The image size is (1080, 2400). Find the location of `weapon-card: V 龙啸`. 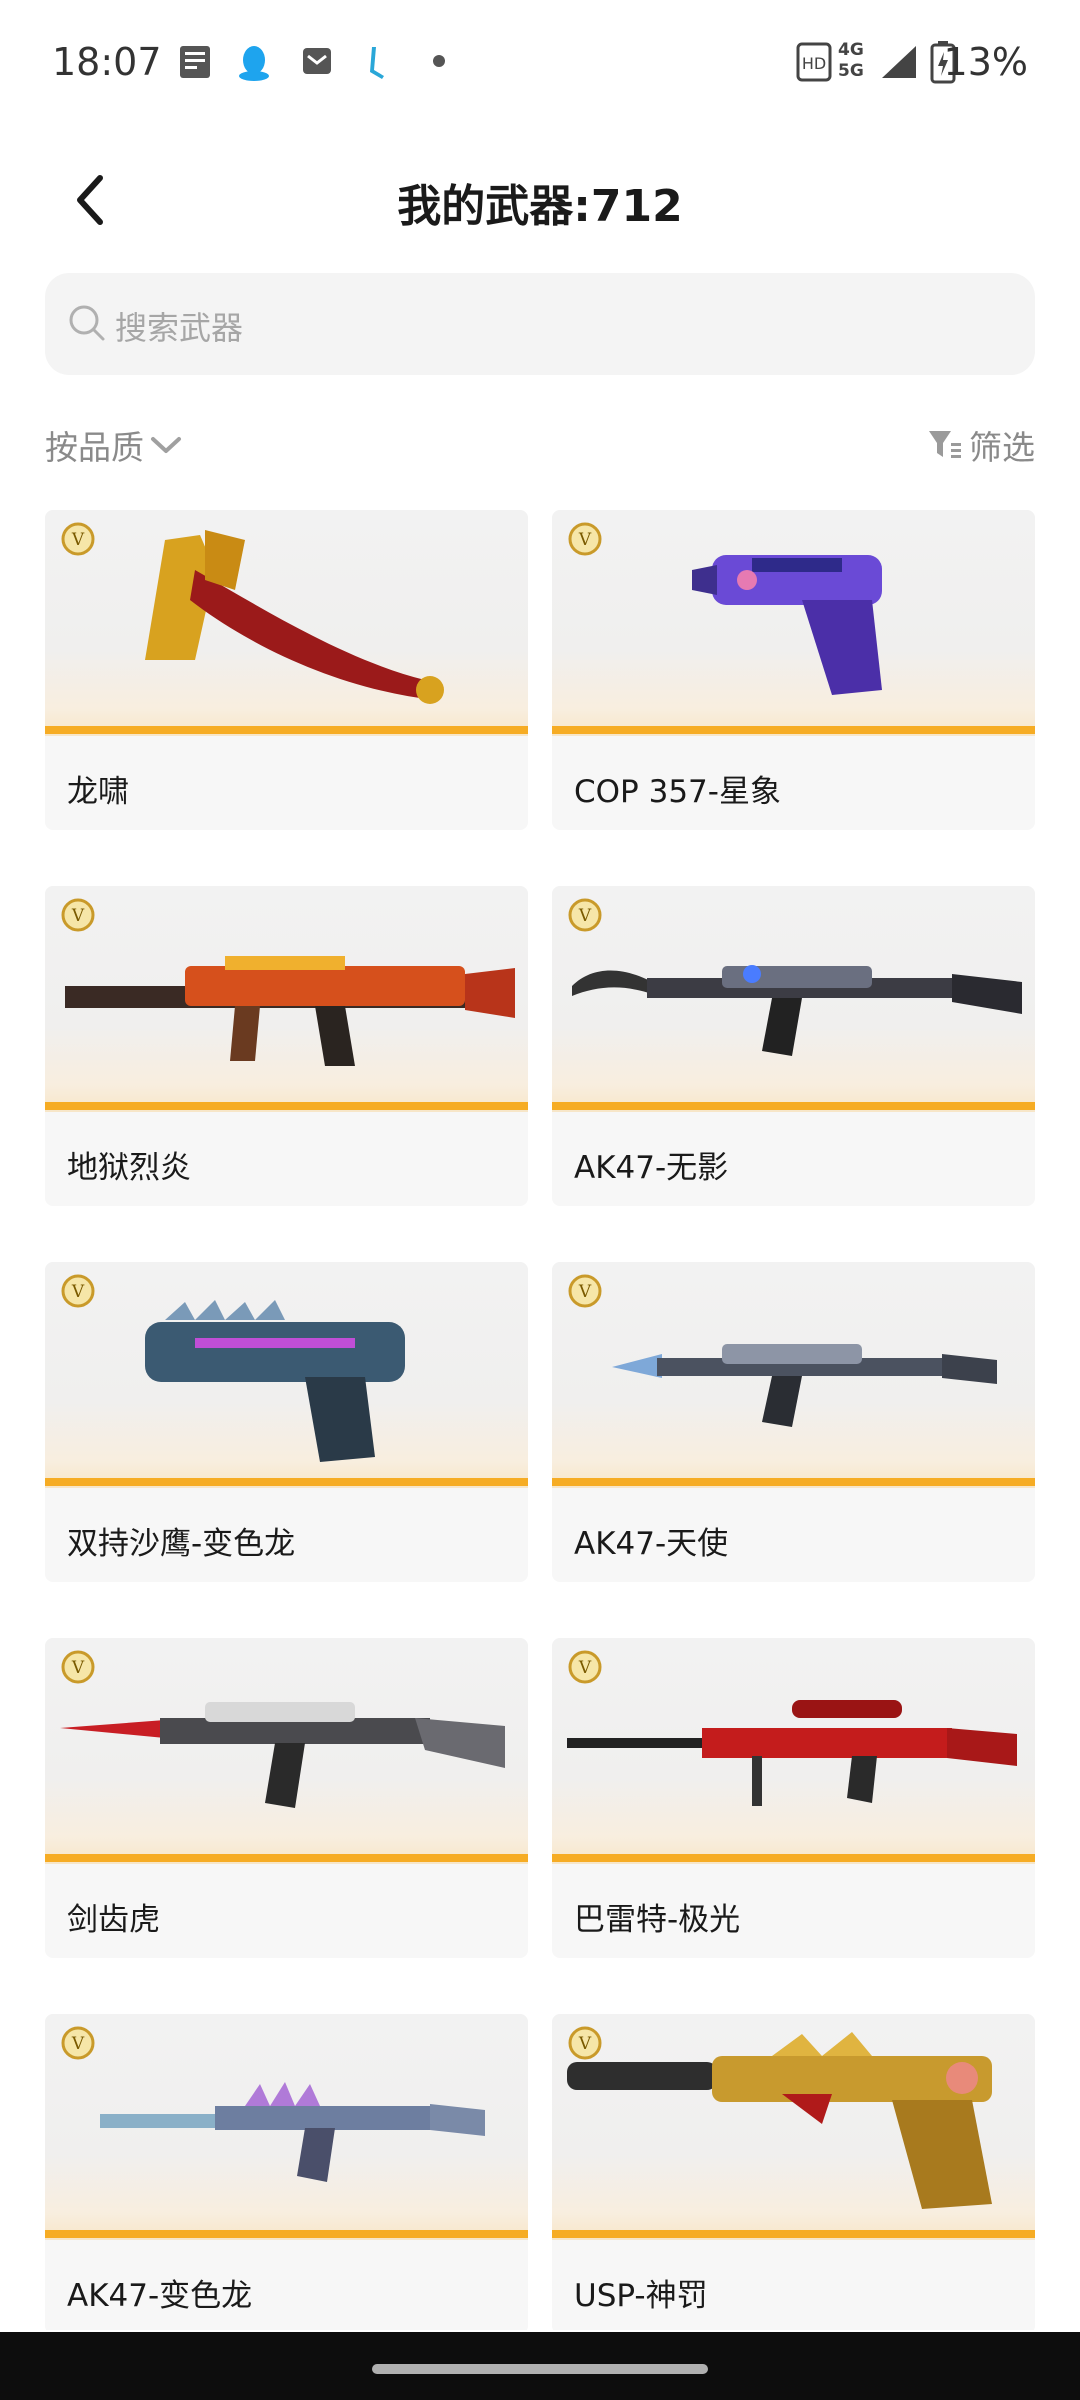

weapon-card: V 龙啸 is located at coordinates (286, 670).